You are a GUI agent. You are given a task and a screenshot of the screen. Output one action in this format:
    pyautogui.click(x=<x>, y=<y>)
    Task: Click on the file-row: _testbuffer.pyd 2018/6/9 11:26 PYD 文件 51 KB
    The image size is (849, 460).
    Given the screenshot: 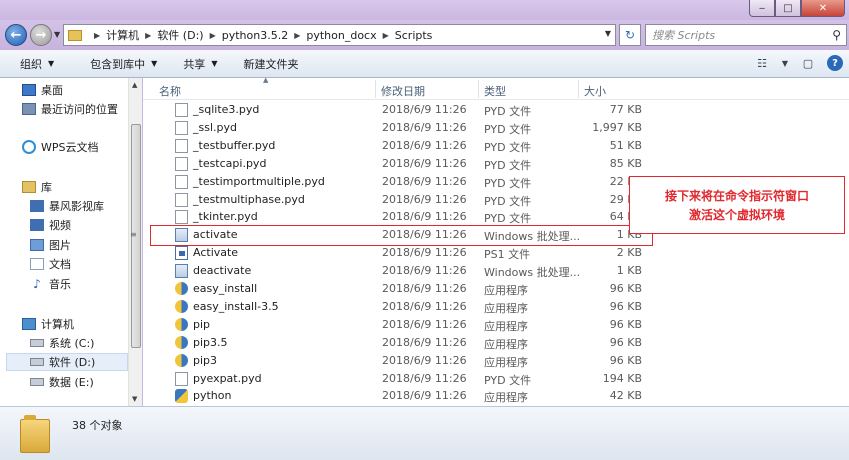 What is the action you would take?
    pyautogui.click(x=402, y=146)
    